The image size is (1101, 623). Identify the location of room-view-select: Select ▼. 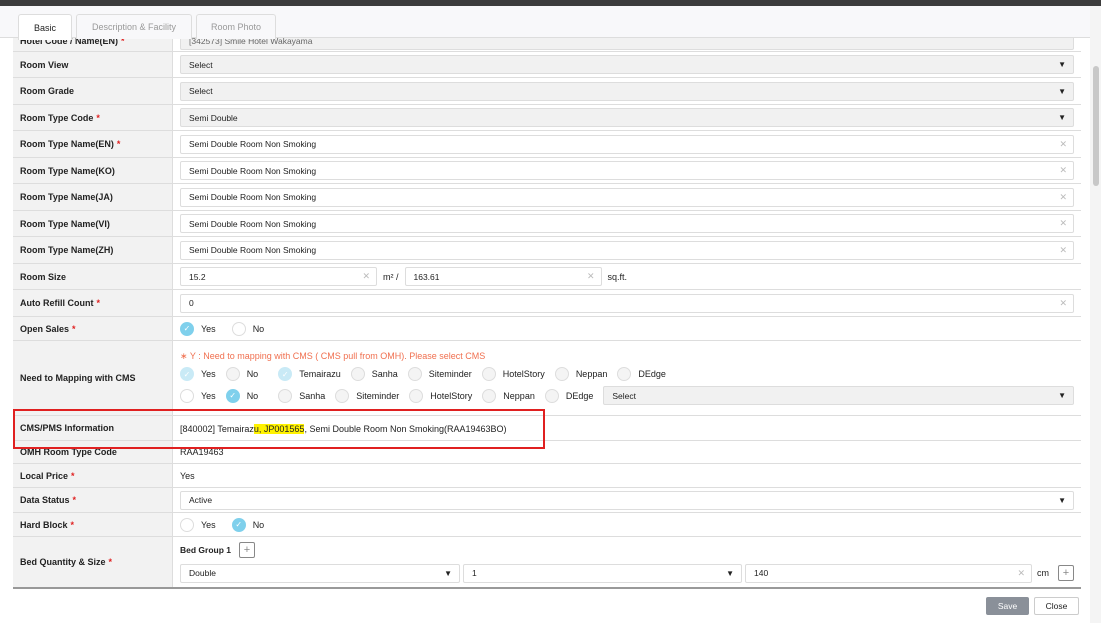
(627, 64).